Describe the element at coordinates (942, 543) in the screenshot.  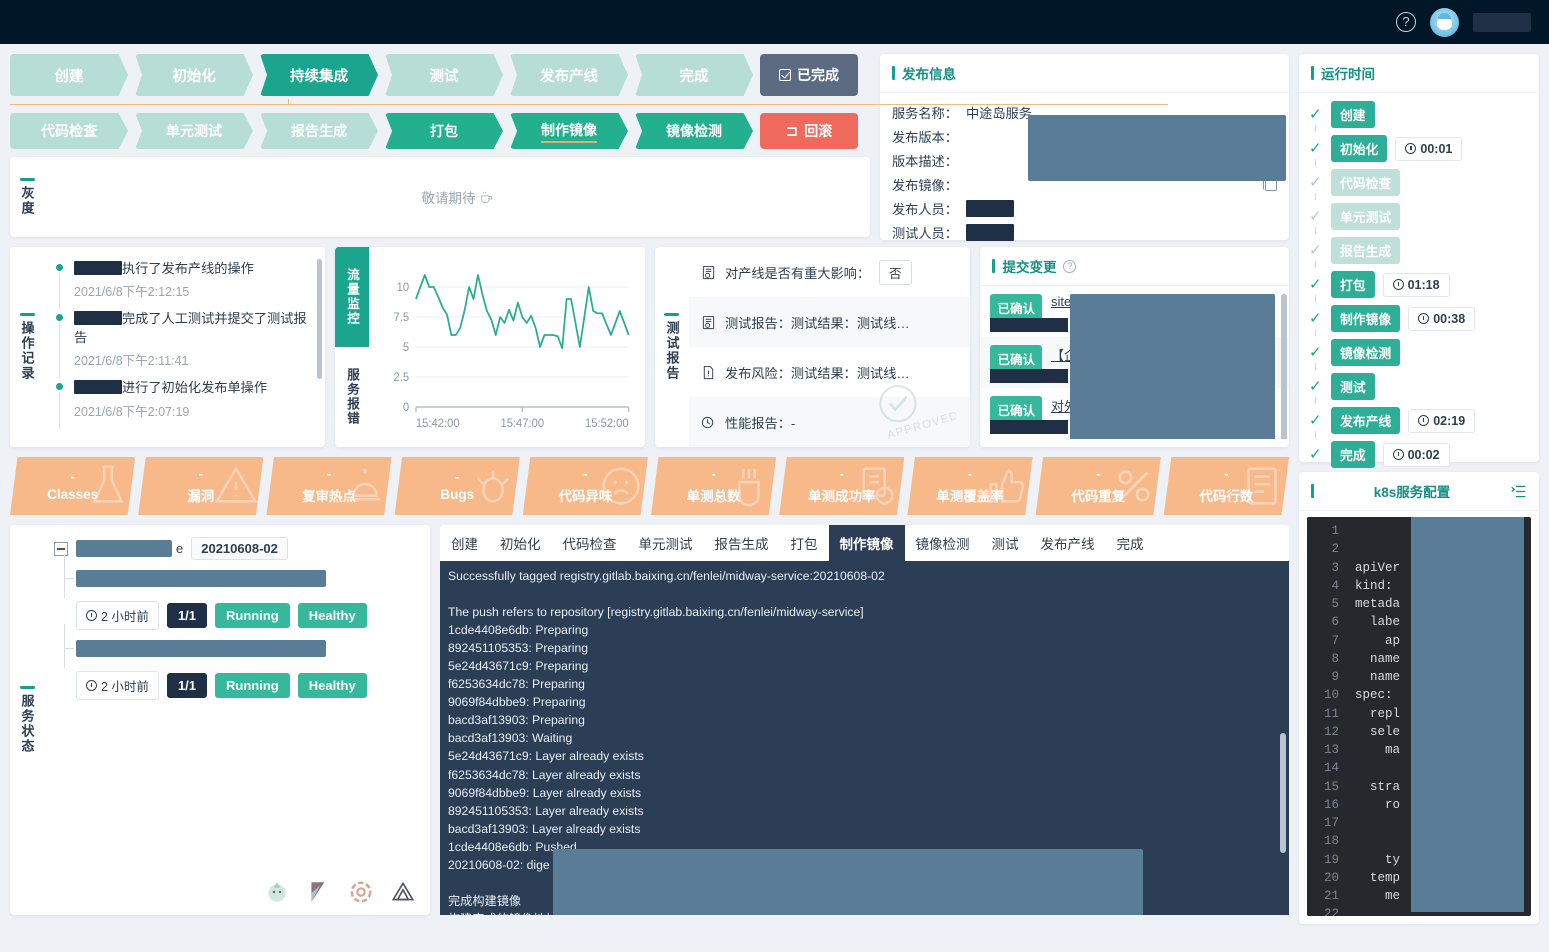
I see `log-tab-image-scan: 镜像检测` at that location.